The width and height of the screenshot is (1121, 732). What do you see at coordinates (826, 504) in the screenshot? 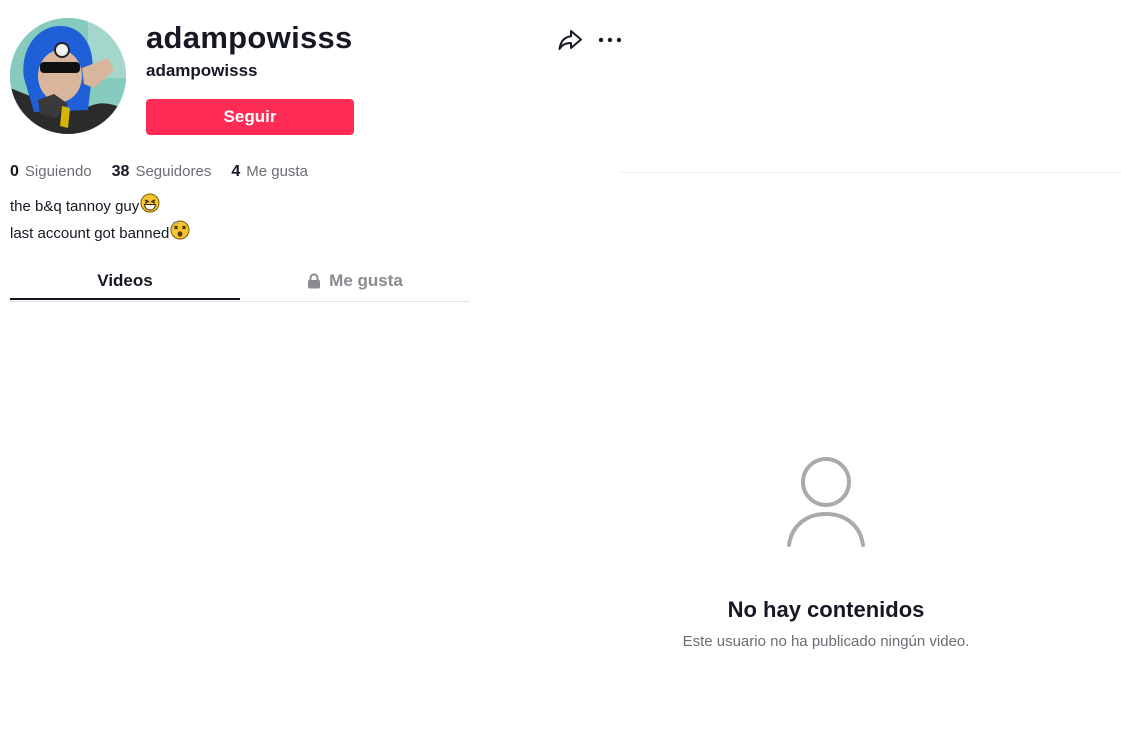
I see `user-silhouette-icon` at bounding box center [826, 504].